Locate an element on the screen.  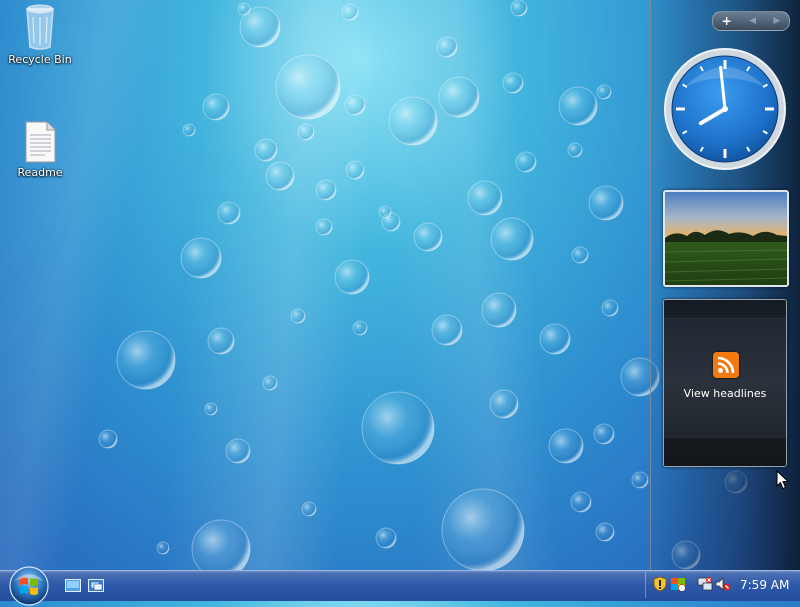
slideshow-gadget is located at coordinates (726, 238).